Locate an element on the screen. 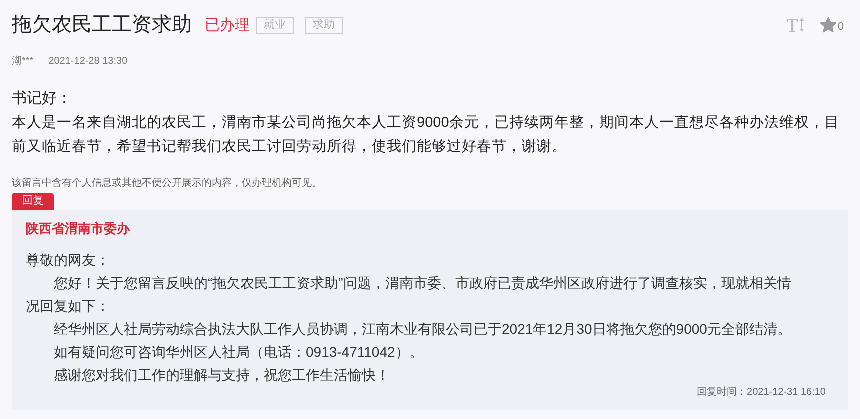 Image resolution: width=860 pixels, height=419 pixels. reply-paragraph: 如有疑问您可咨询华州区人社局（电话：0913-4711042）。 is located at coordinates (238, 352).